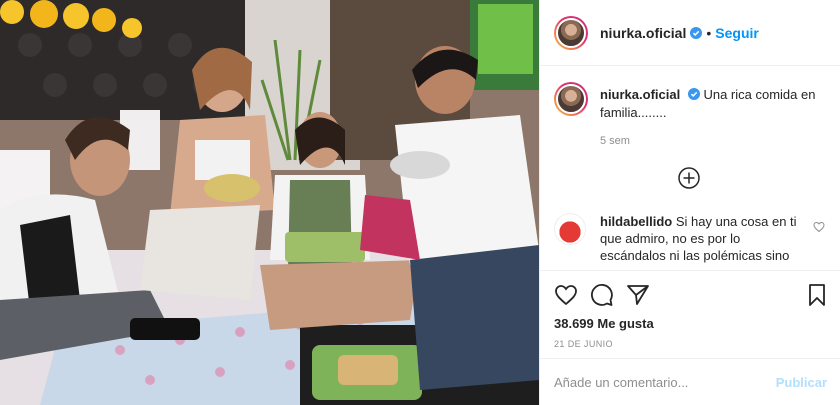 This screenshot has width=840, height=405. What do you see at coordinates (571, 99) in the screenshot?
I see `caption-author-avatar` at bounding box center [571, 99].